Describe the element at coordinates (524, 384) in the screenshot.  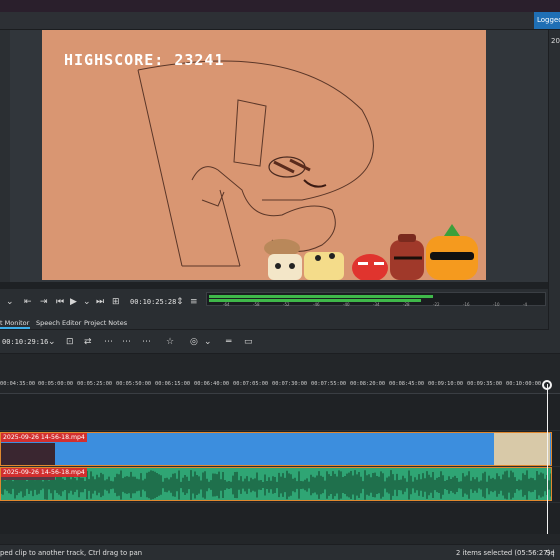
I see `ruler-label: 00:10:00:00` at that location.